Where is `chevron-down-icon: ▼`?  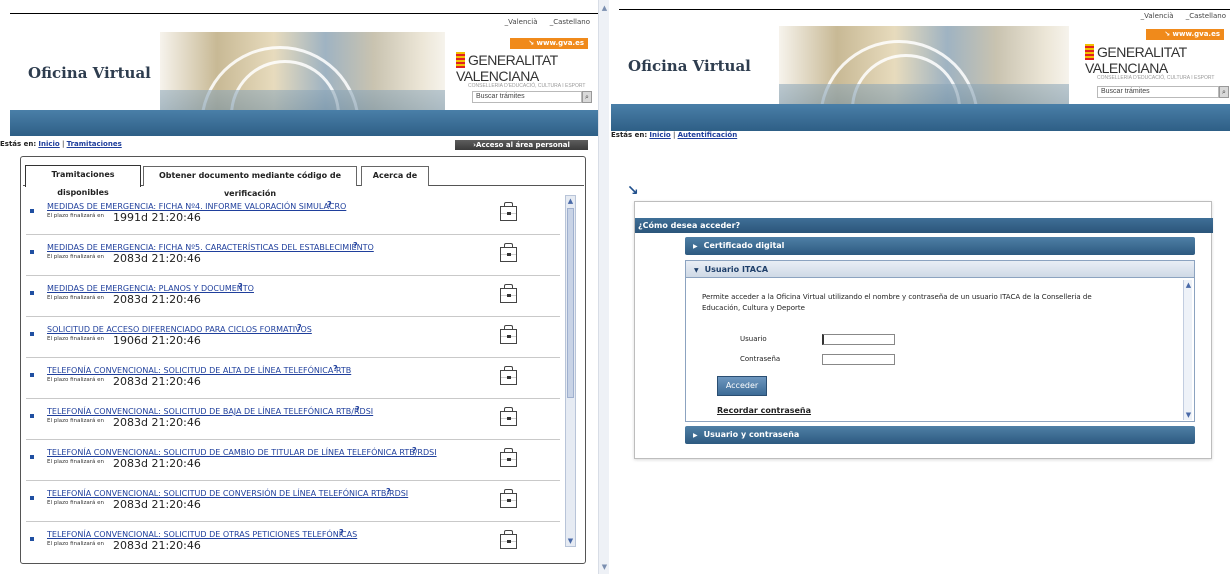 chevron-down-icon: ▼ is located at coordinates (696, 270).